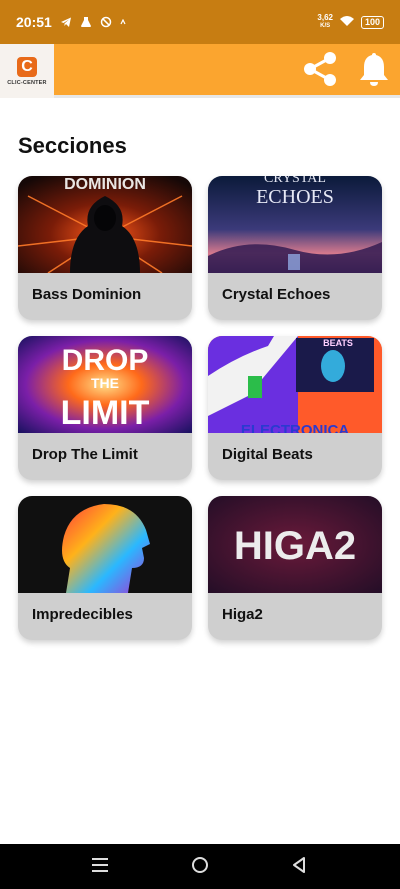  What do you see at coordinates (325, 17) in the screenshot?
I see `speed-value: 3,62` at bounding box center [325, 17].